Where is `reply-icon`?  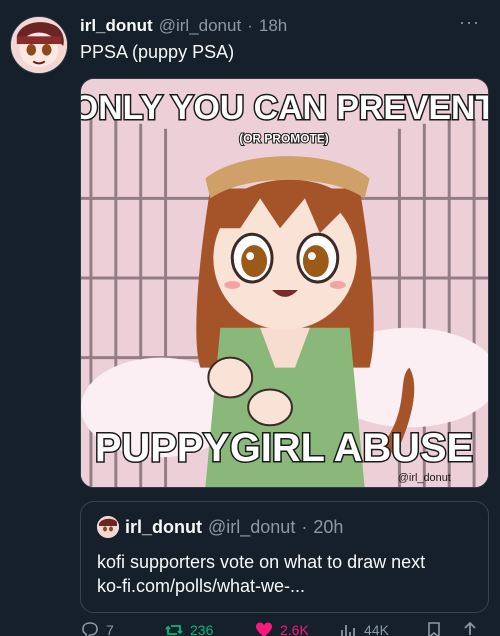 reply-icon is located at coordinates (90, 629).